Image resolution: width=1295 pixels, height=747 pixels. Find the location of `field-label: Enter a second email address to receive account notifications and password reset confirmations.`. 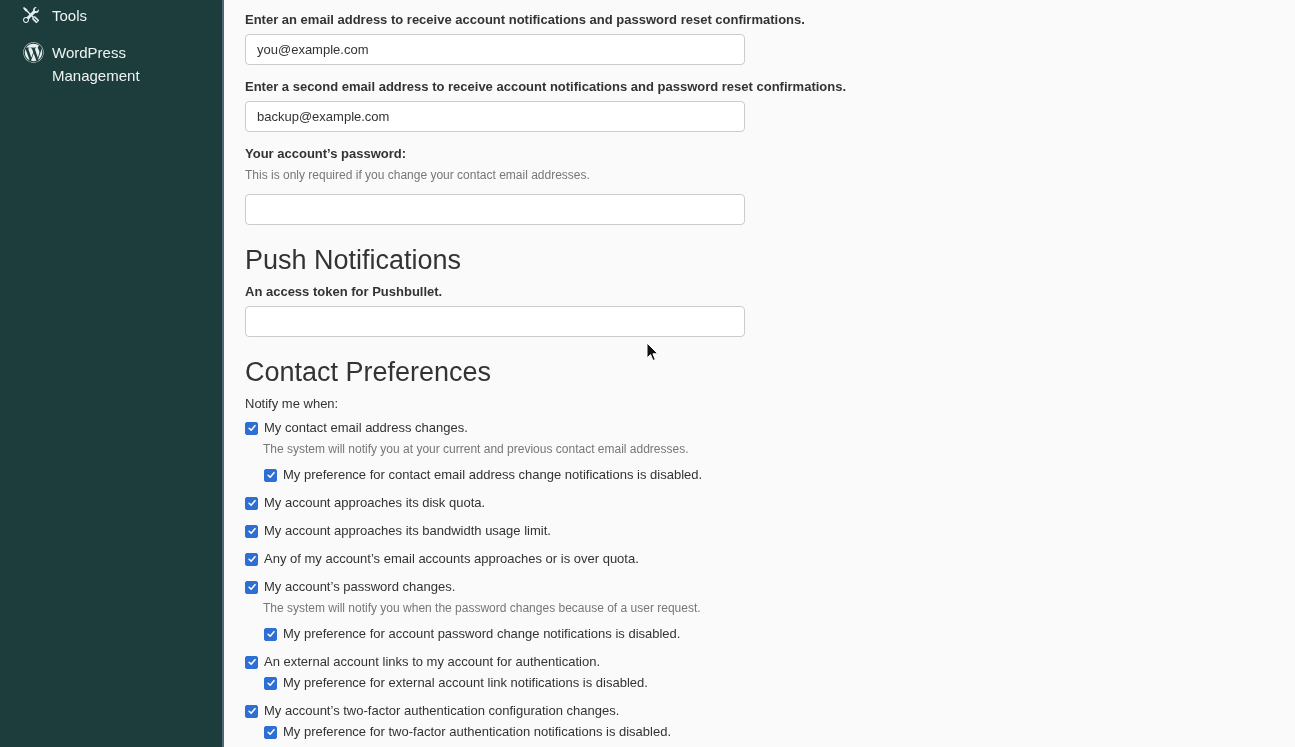

field-label: Enter a second email address to receive account notifications and password reset confirmations. is located at coordinates (546, 87).